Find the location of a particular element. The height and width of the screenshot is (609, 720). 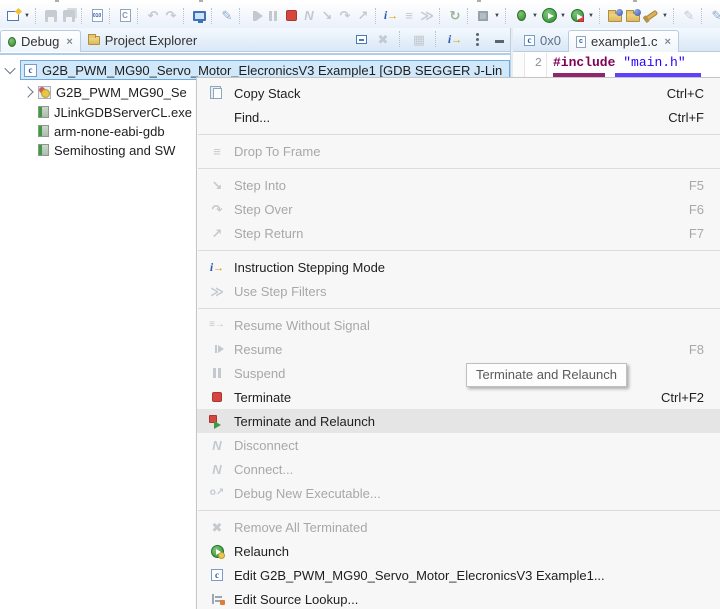

menu-item-disconnect: N Disconnect is located at coordinates (458, 445).